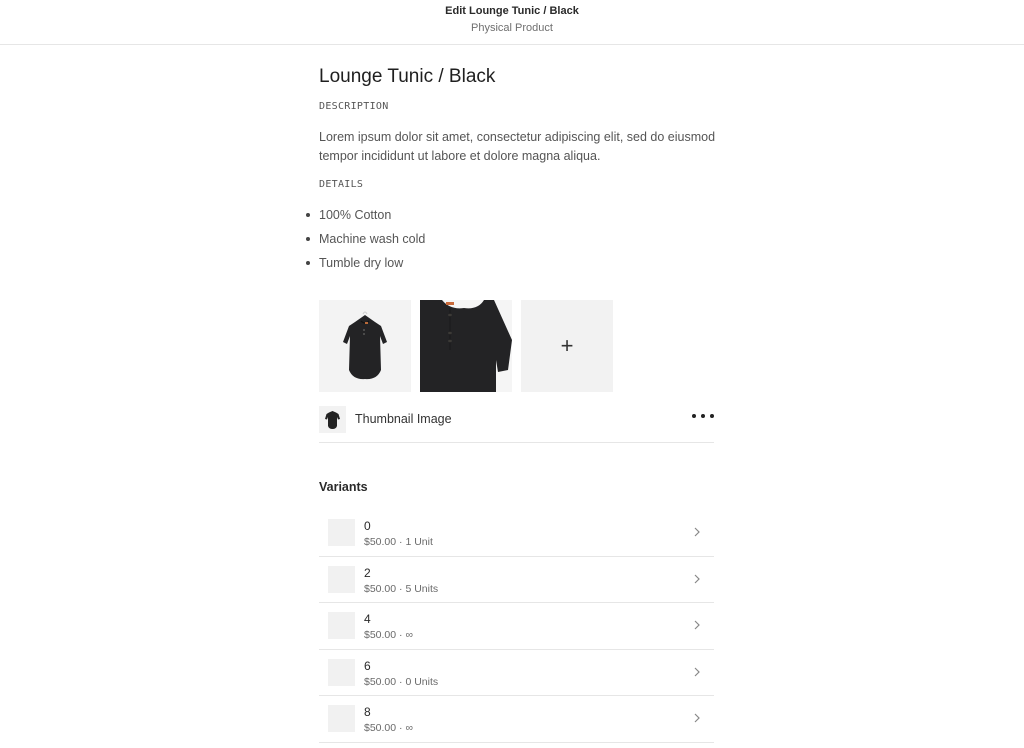  Describe the element at coordinates (512, 11) in the screenshot. I see `page-title: Edit Lounge Tunic / Black` at that location.